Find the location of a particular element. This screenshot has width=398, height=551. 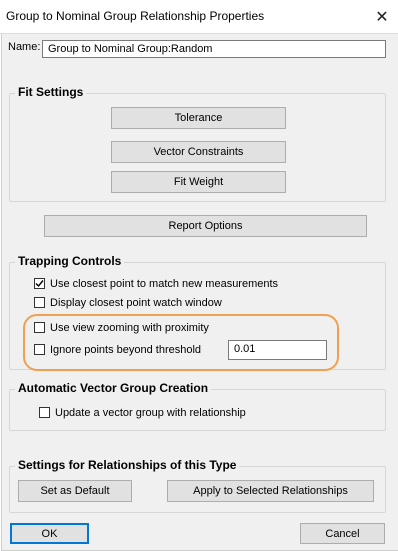

set-as-default-button: Set as Default is located at coordinates (75, 491).